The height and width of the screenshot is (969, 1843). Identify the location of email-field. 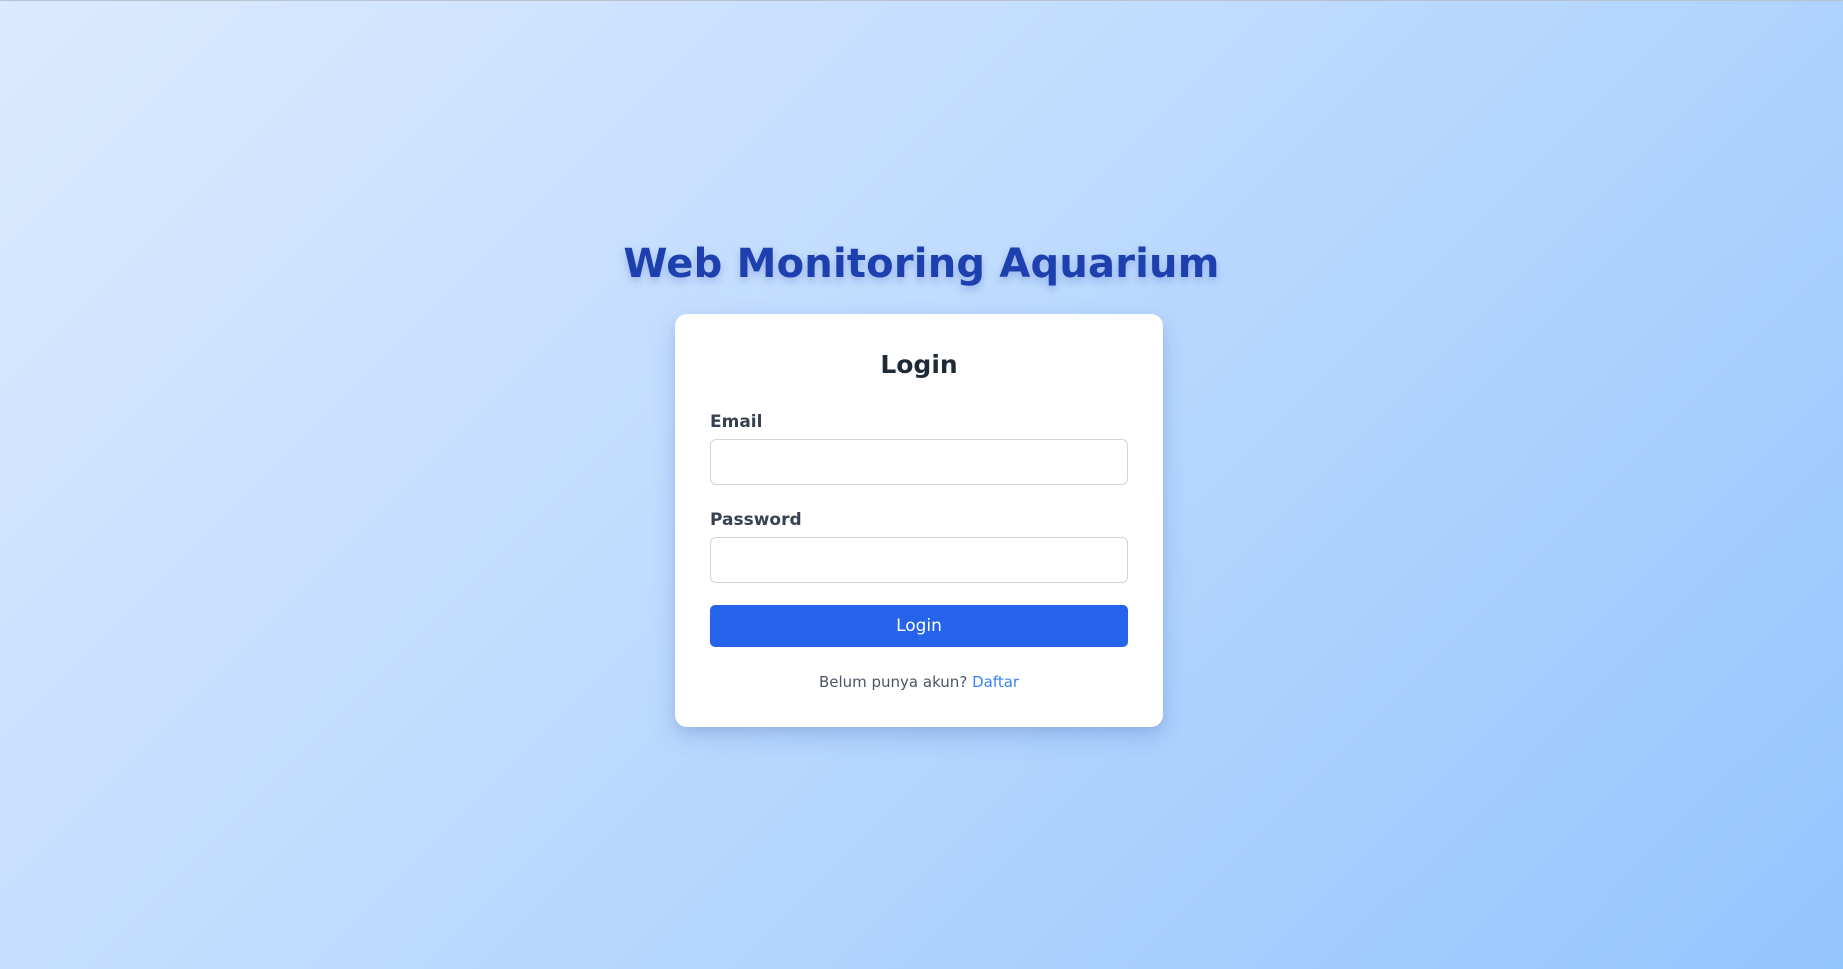
(919, 462).